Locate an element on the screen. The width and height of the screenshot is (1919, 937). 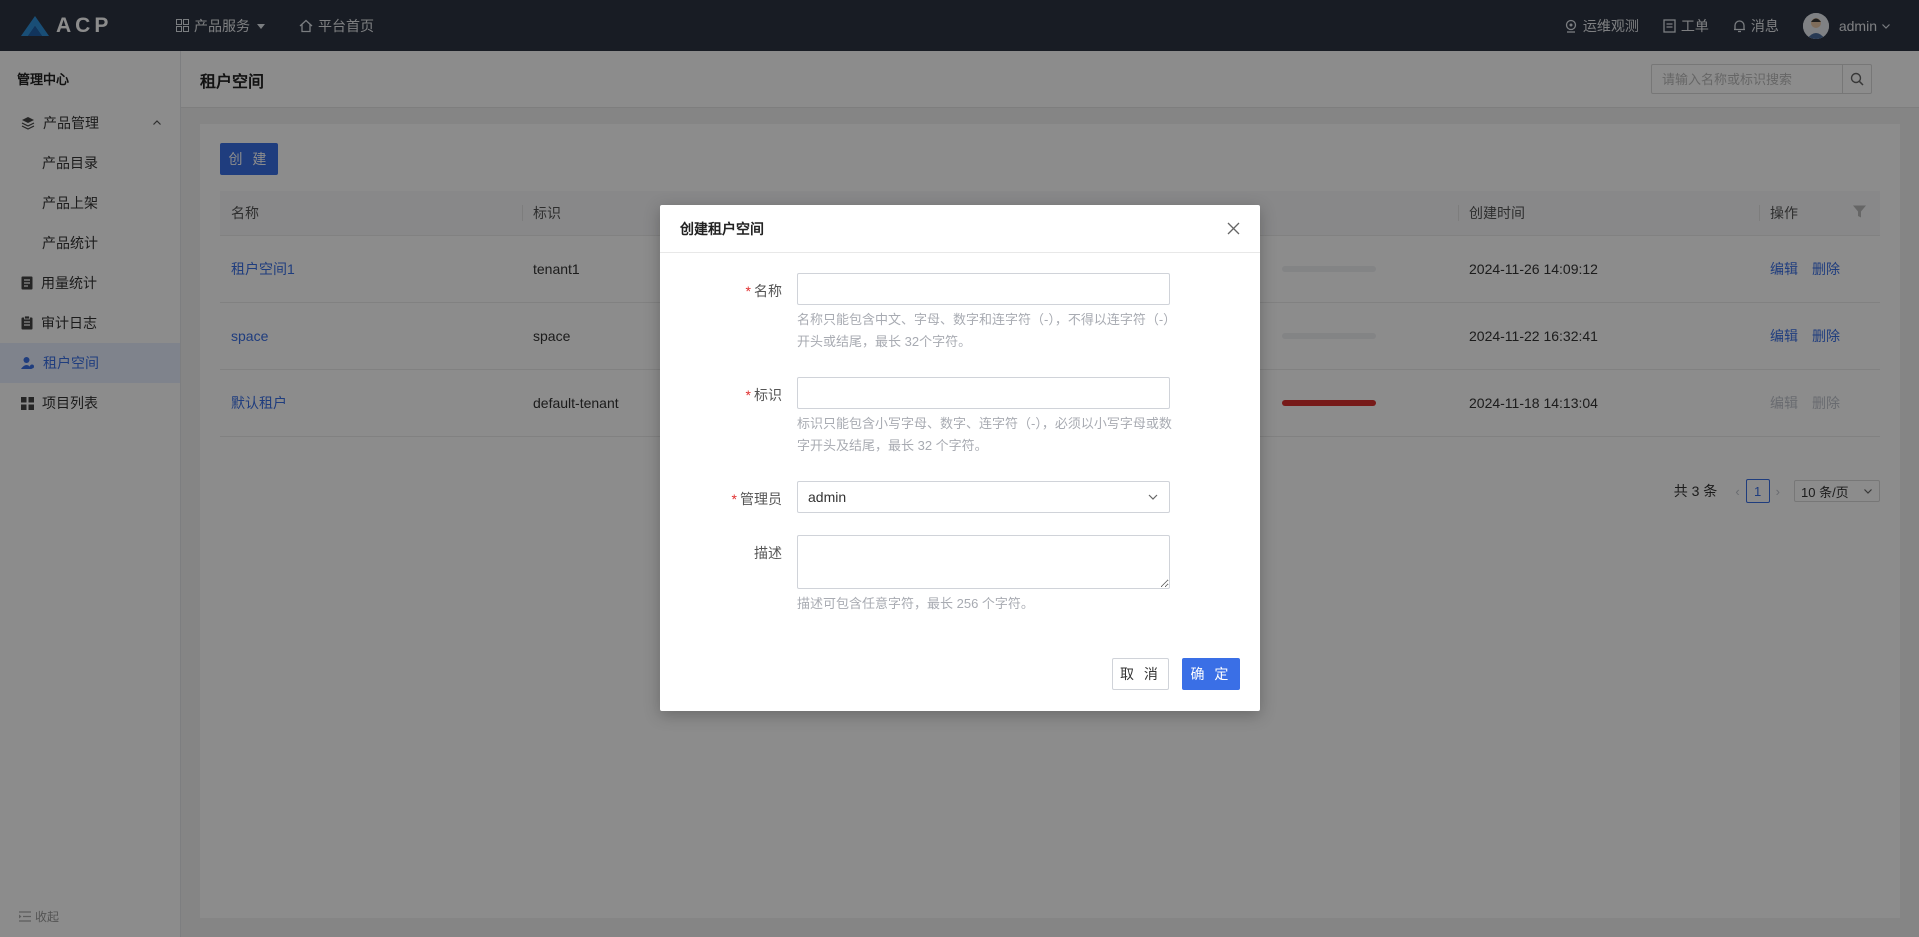
dialog-title: 创建租户空间 is located at coordinates (722, 228).